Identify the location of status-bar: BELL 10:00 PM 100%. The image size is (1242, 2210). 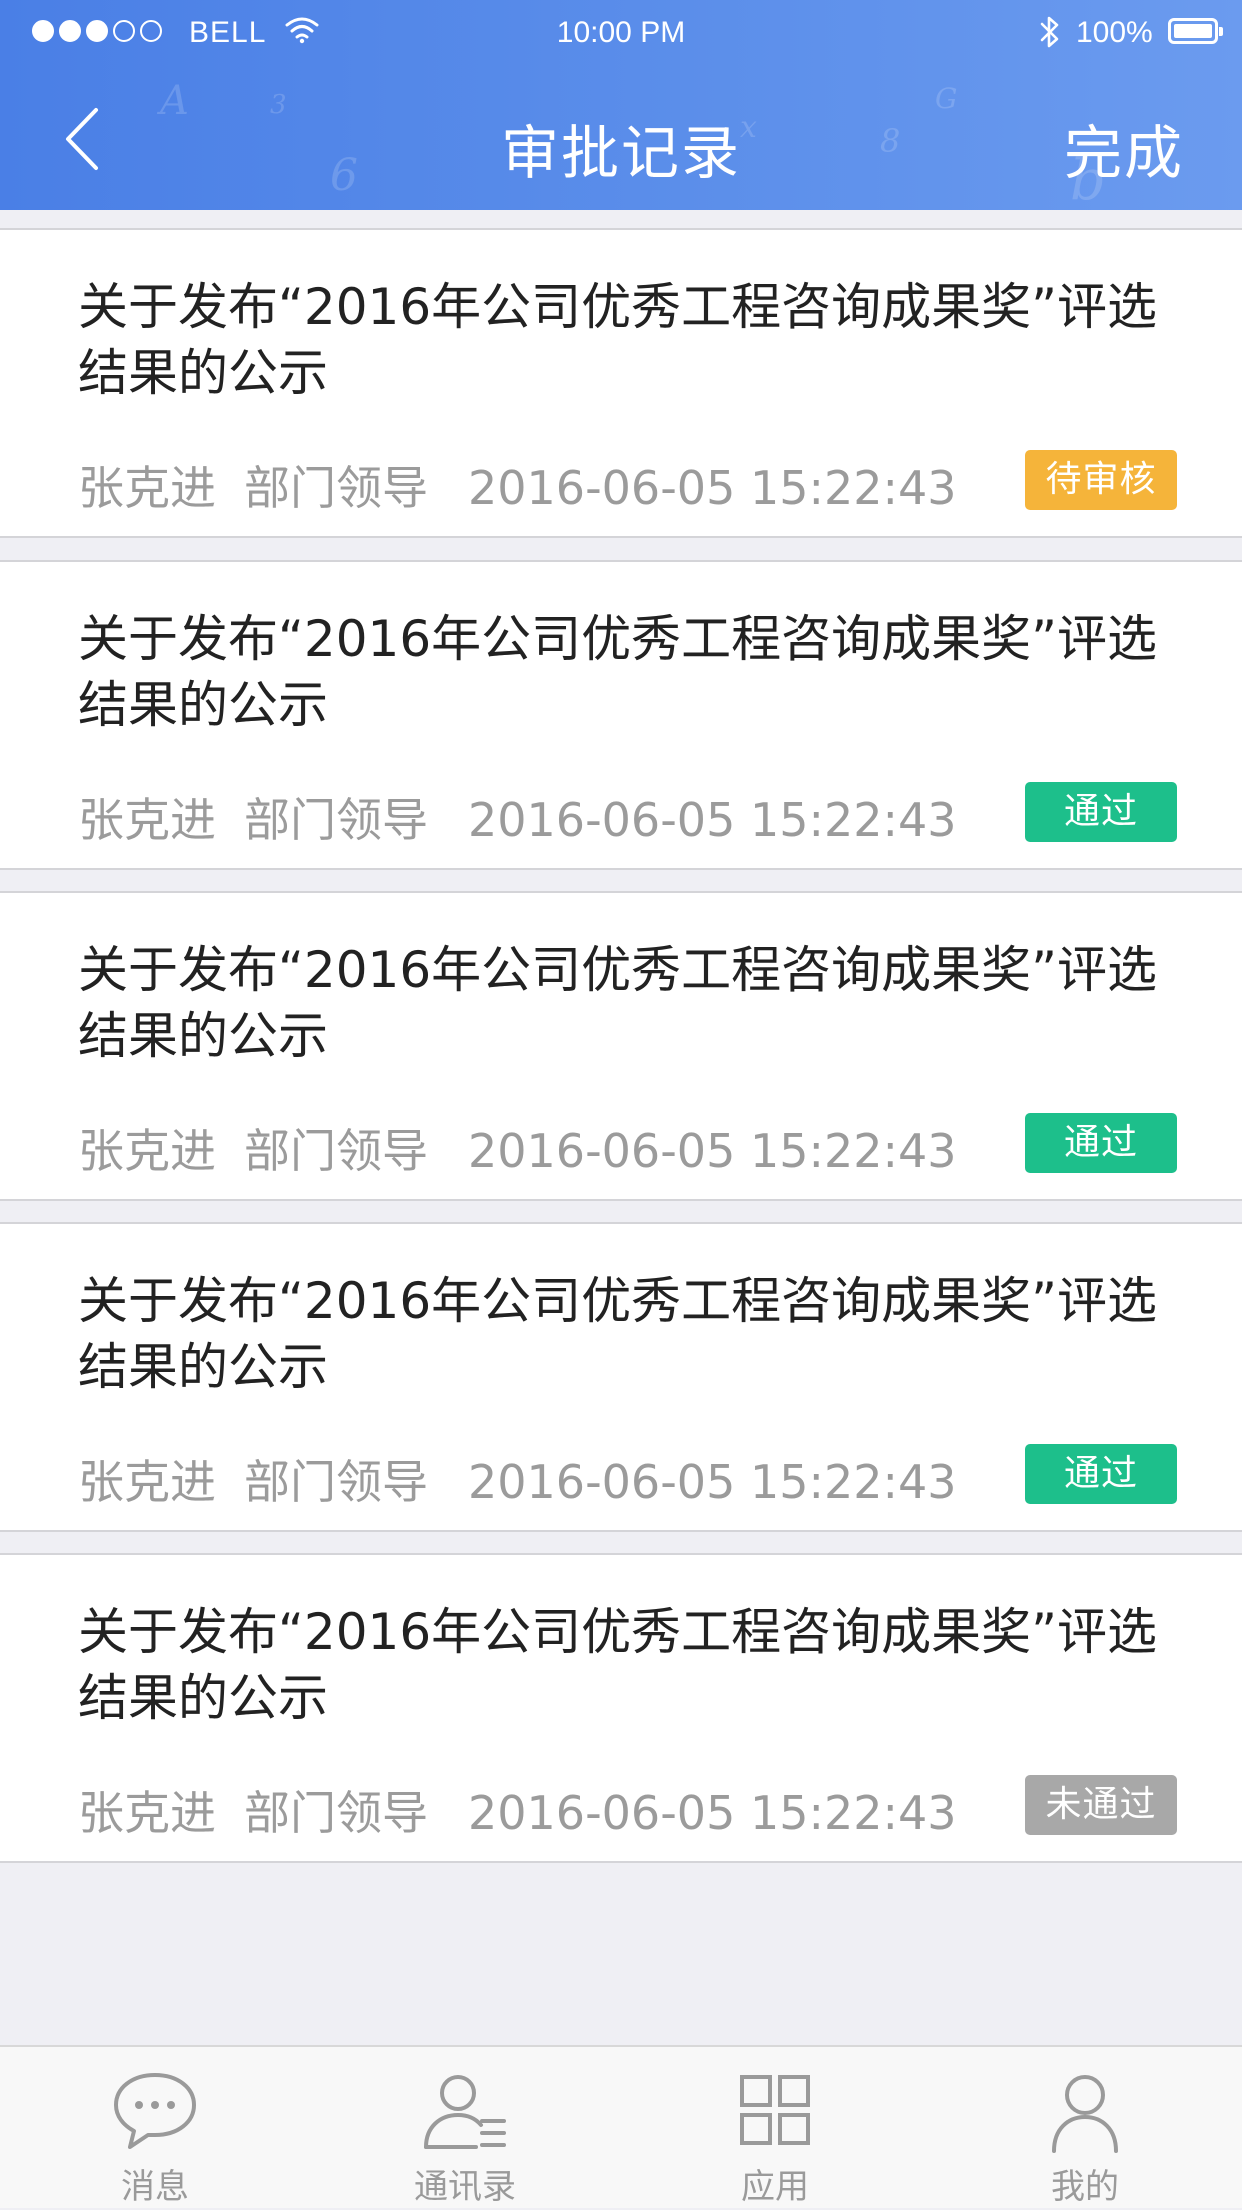
(621, 33).